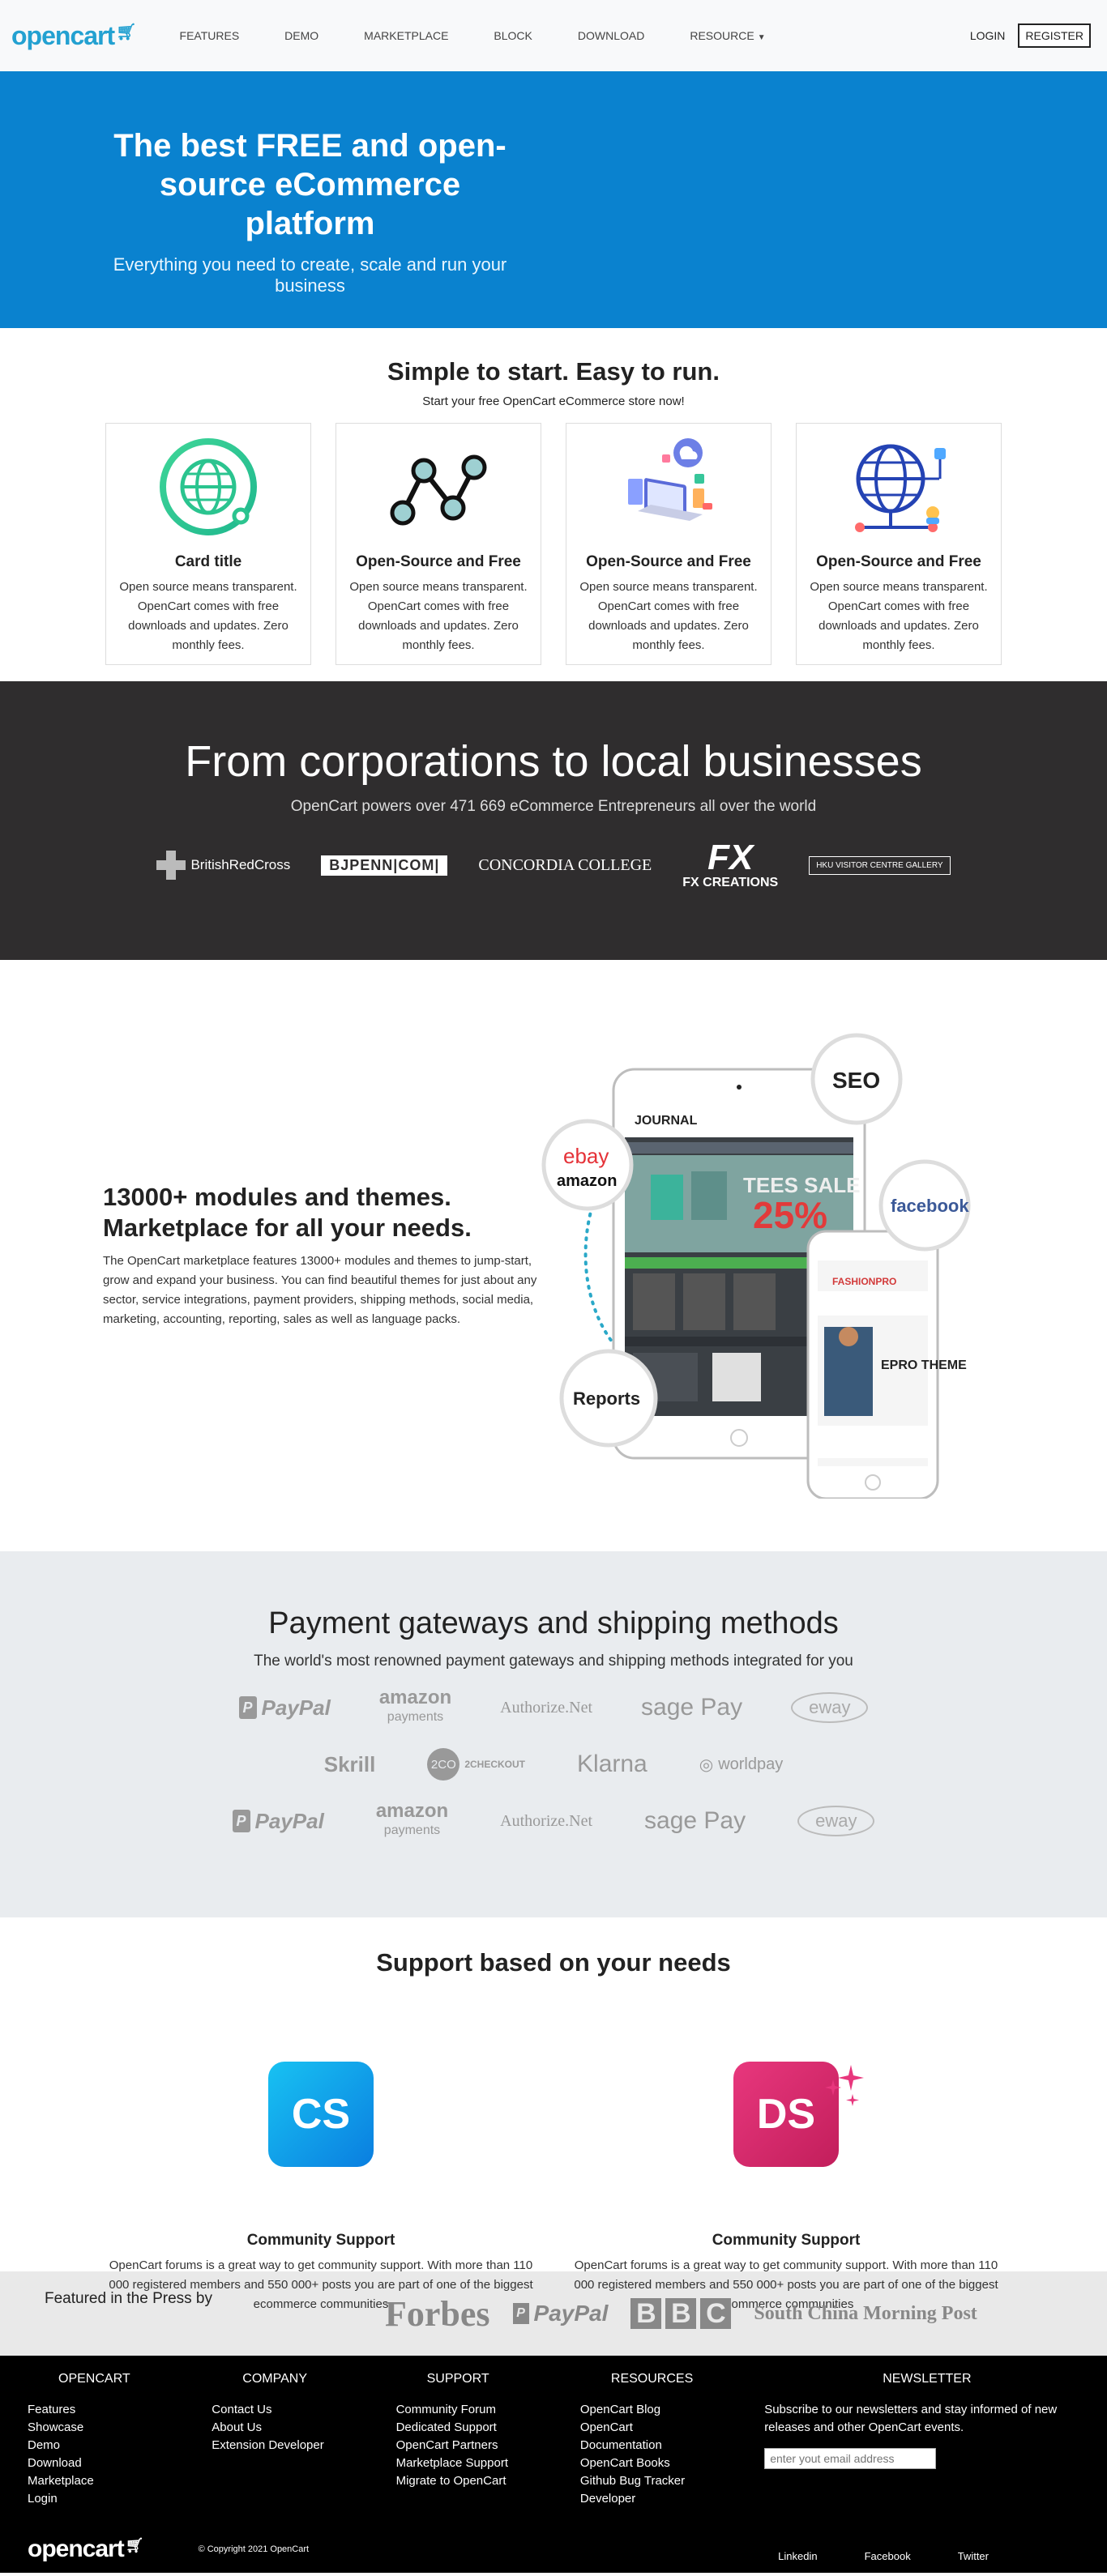 This screenshot has width=1107, height=2576. I want to click on logo-sublabel: payments, so click(412, 1830).